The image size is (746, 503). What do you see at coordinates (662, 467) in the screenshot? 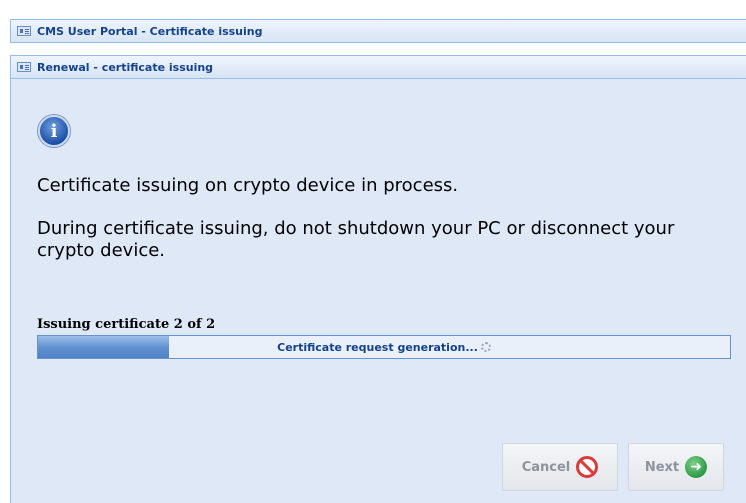
I see `next-button-label: Next` at bounding box center [662, 467].